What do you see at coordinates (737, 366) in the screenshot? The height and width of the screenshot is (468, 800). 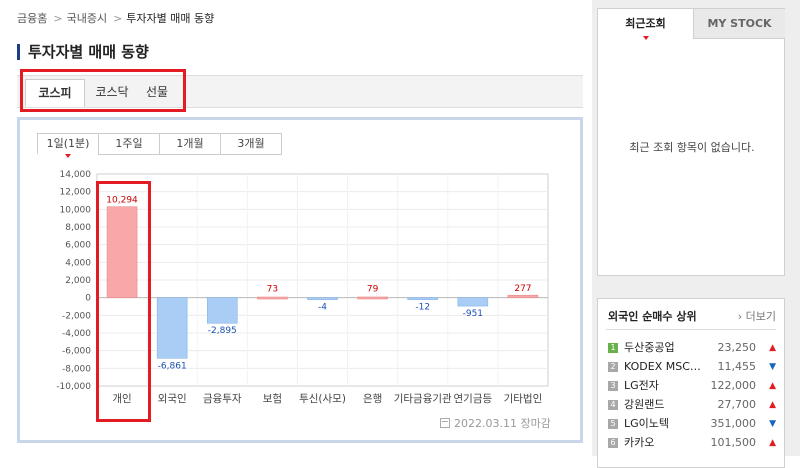 I see `stock-price: 11,455` at bounding box center [737, 366].